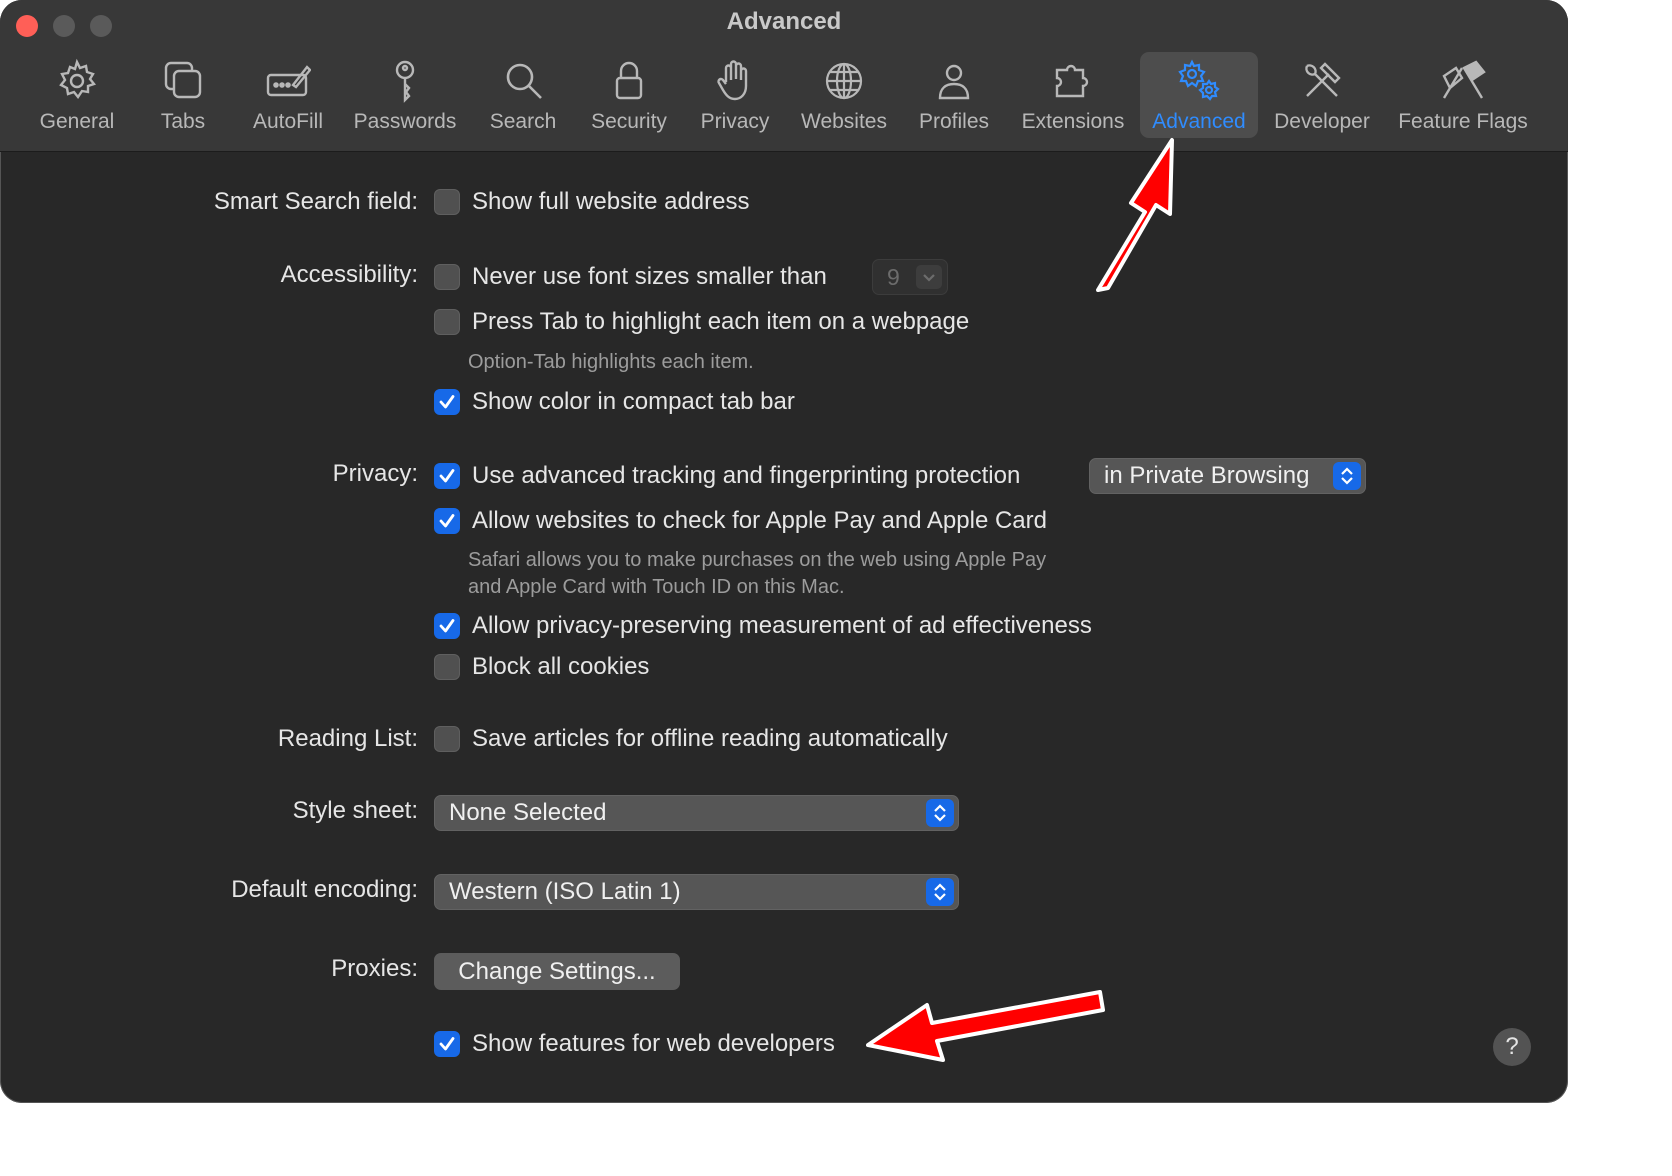 This screenshot has height=1176, width=1672. I want to click on tab-label: Security, so click(629, 121).